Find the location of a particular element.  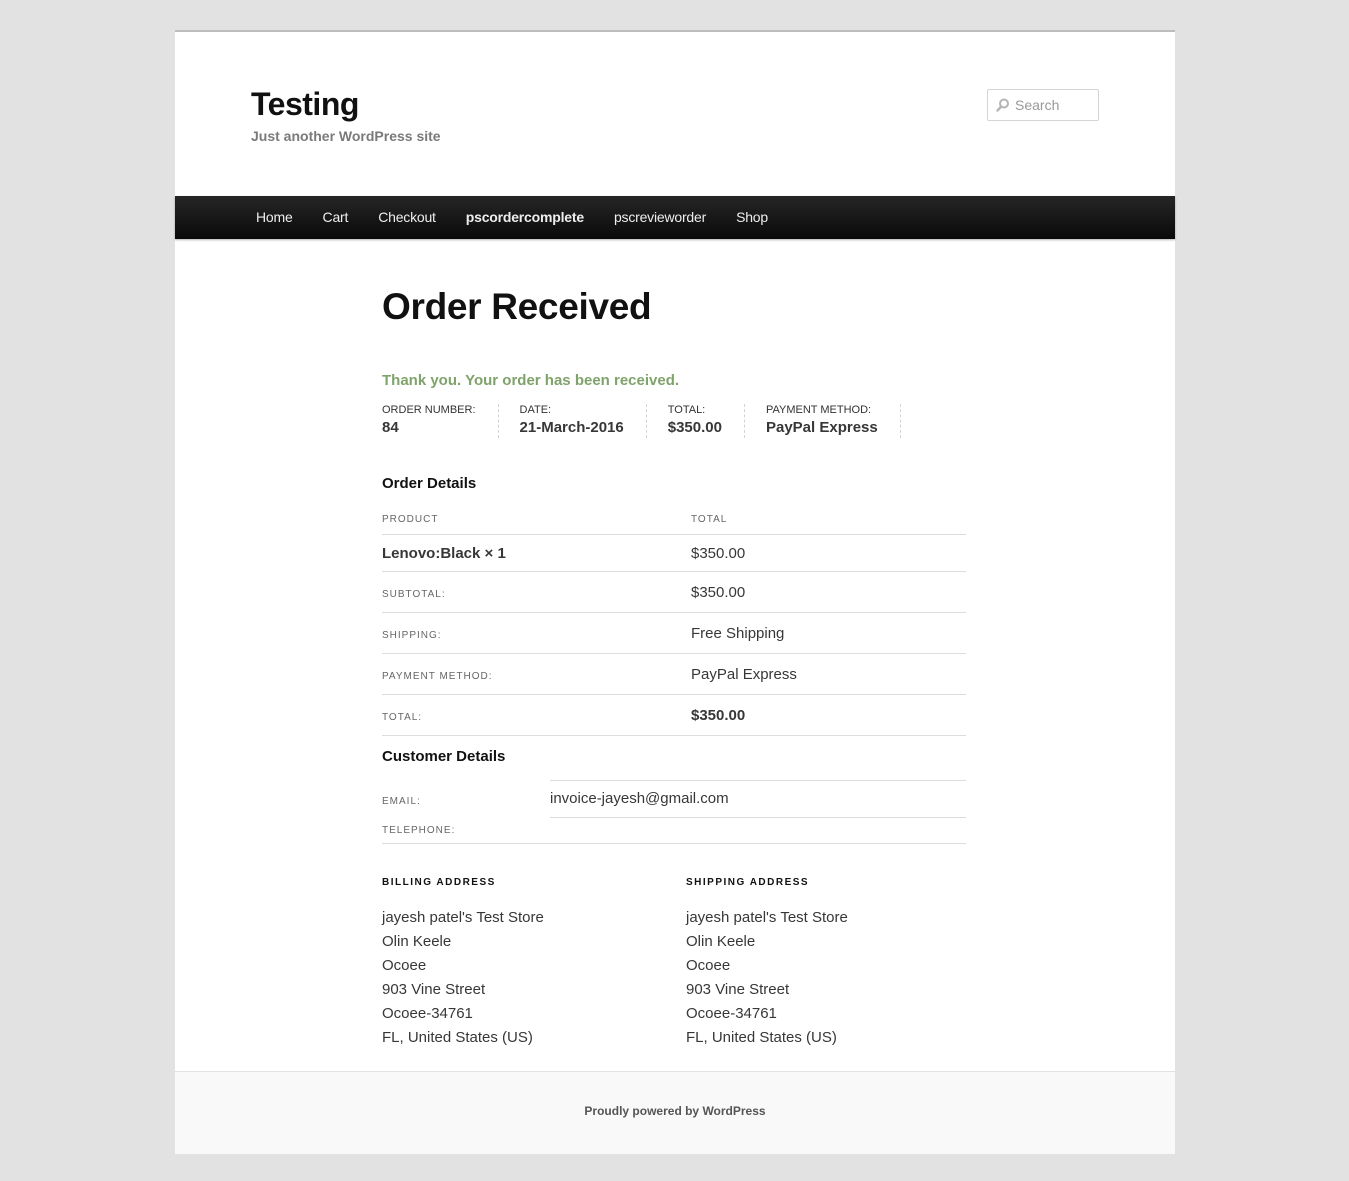

magnifier-icon is located at coordinates (1003, 107).